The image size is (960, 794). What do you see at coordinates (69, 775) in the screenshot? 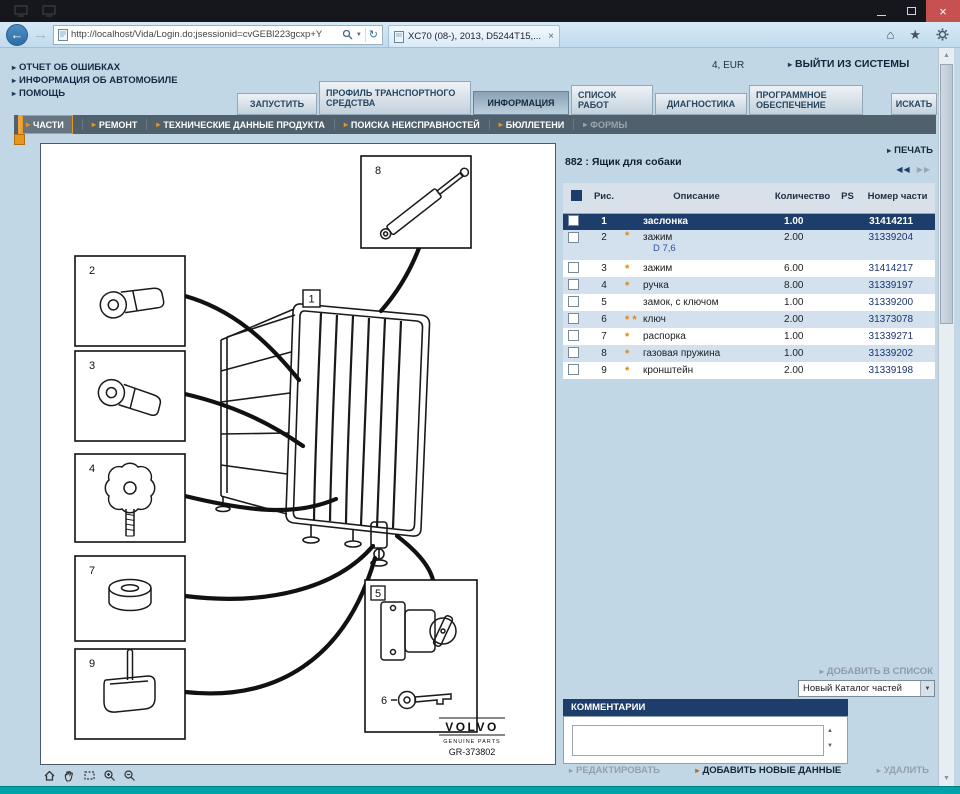
I see `pan-hand-icon` at bounding box center [69, 775].